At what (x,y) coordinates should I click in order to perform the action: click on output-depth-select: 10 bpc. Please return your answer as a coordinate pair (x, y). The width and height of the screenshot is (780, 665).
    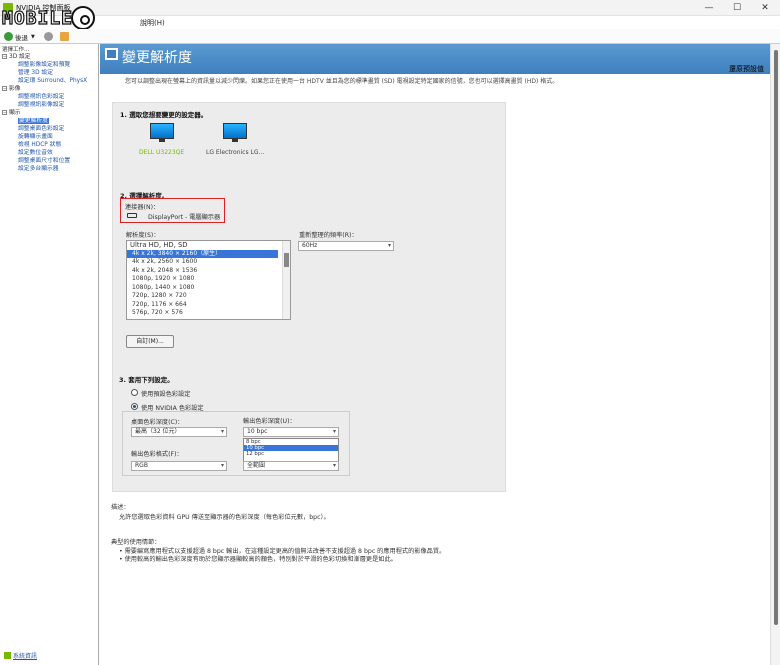
    Looking at the image, I should click on (291, 432).